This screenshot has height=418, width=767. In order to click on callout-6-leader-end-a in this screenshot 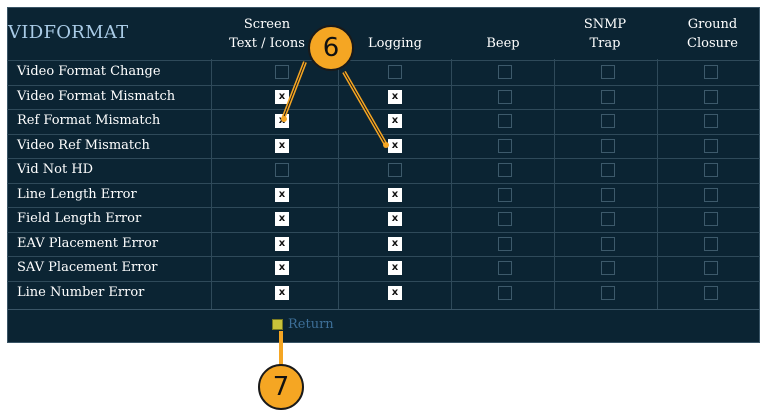, I will do `click(284, 119)`.